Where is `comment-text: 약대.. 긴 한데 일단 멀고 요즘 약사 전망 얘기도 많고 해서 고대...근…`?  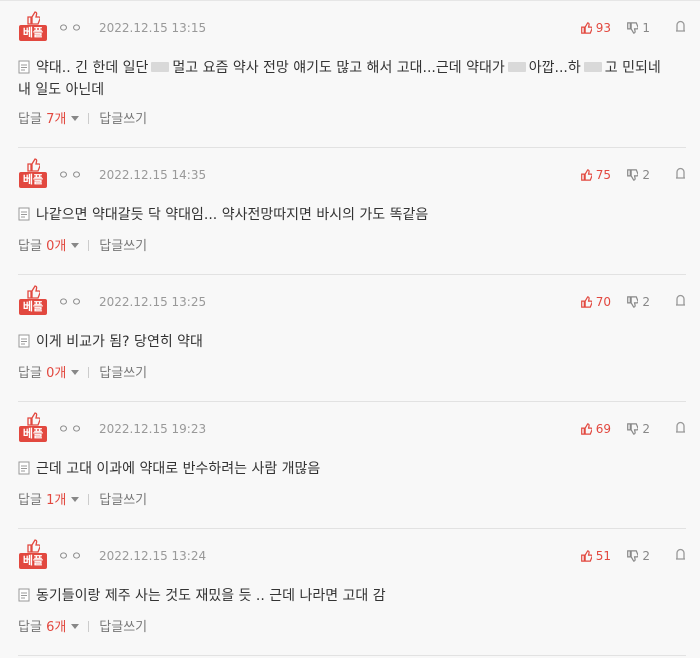 comment-text: 약대.. 긴 한데 일단 멀고 요즘 약사 전망 얘기도 많고 해서 고대...근… is located at coordinates (339, 79).